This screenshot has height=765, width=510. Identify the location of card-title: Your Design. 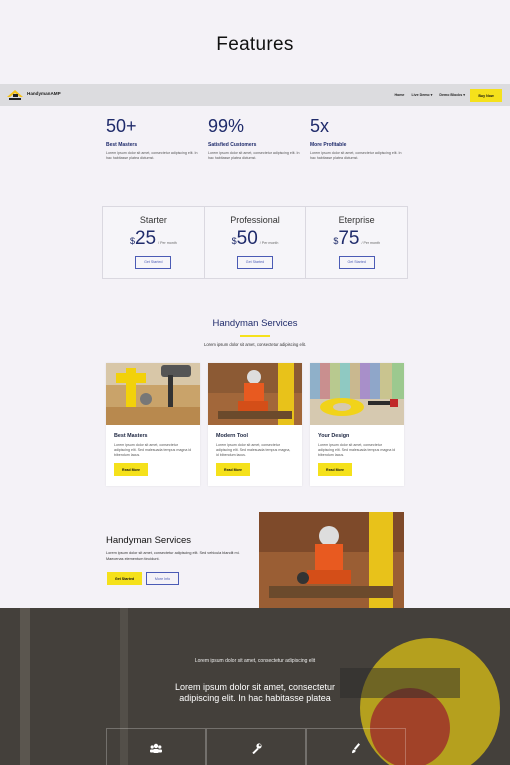
(334, 436).